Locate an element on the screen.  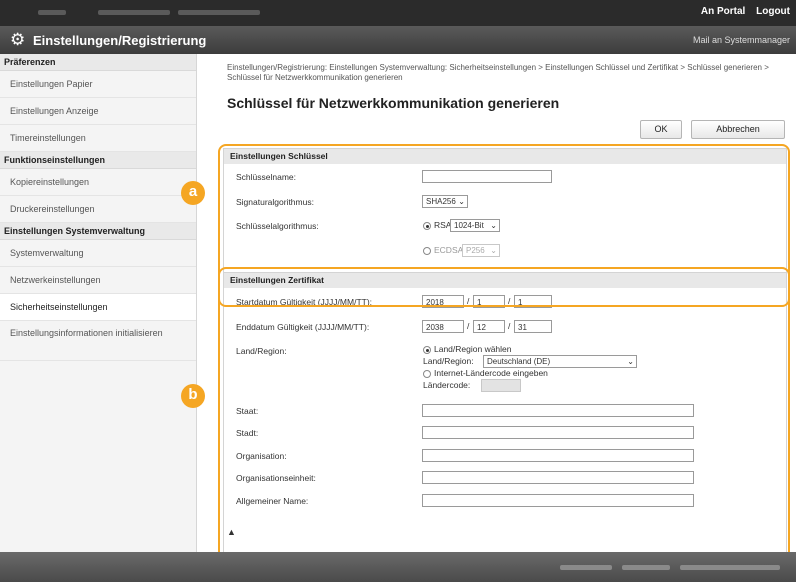
breadcrumb: Einstellungen/Registrierung is located at coordinates (498, 72).